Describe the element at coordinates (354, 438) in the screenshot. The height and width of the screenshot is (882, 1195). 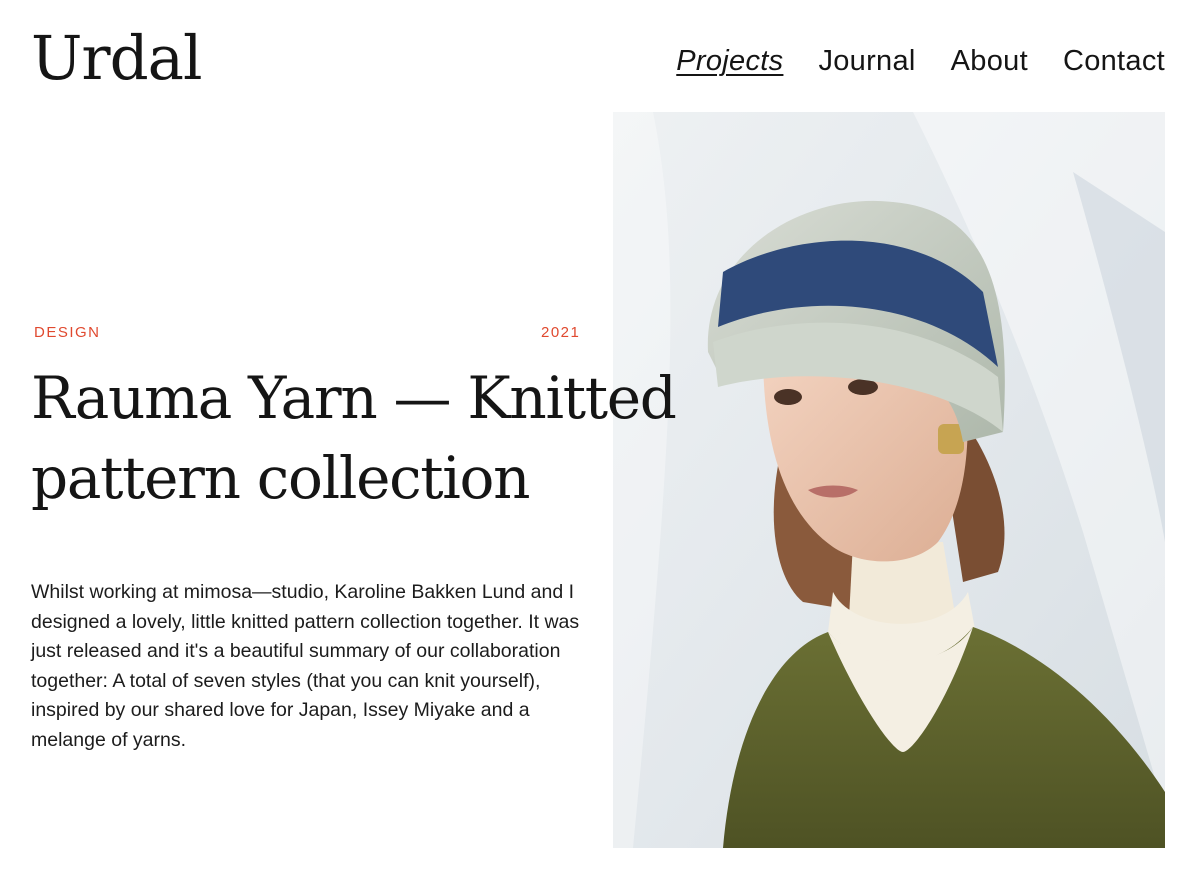
I see `project-title: Rauma Yarn — Knitted pattern collection` at that location.